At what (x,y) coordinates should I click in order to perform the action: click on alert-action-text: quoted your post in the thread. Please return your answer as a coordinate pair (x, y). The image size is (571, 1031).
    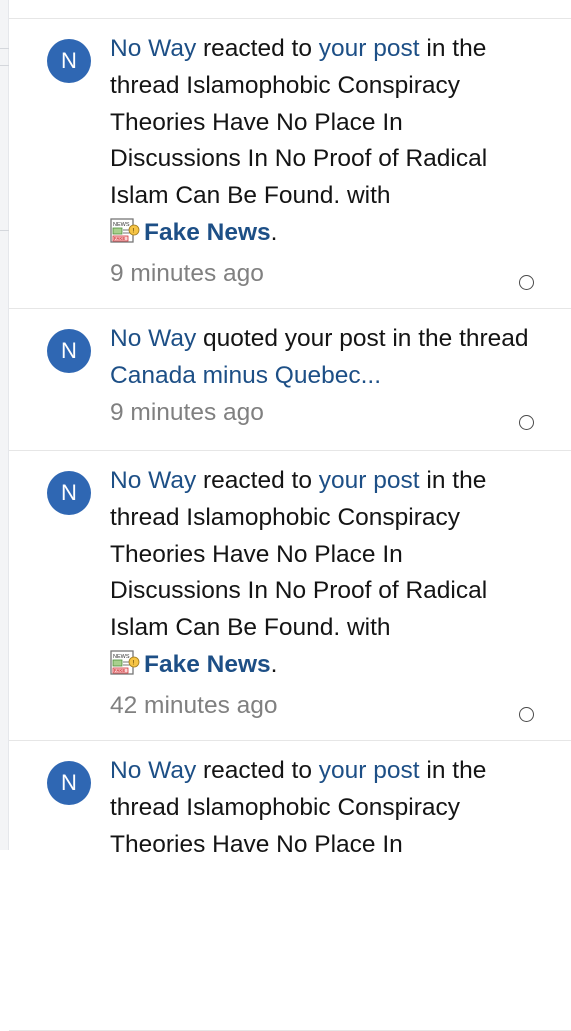
    Looking at the image, I should click on (362, 338).